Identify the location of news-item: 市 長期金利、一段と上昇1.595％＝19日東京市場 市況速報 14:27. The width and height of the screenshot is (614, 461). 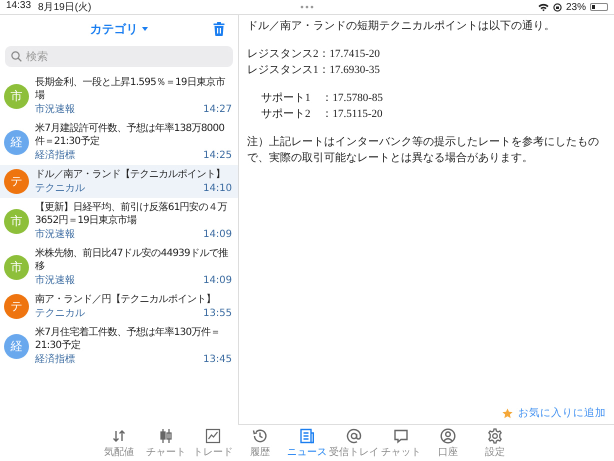
(119, 96).